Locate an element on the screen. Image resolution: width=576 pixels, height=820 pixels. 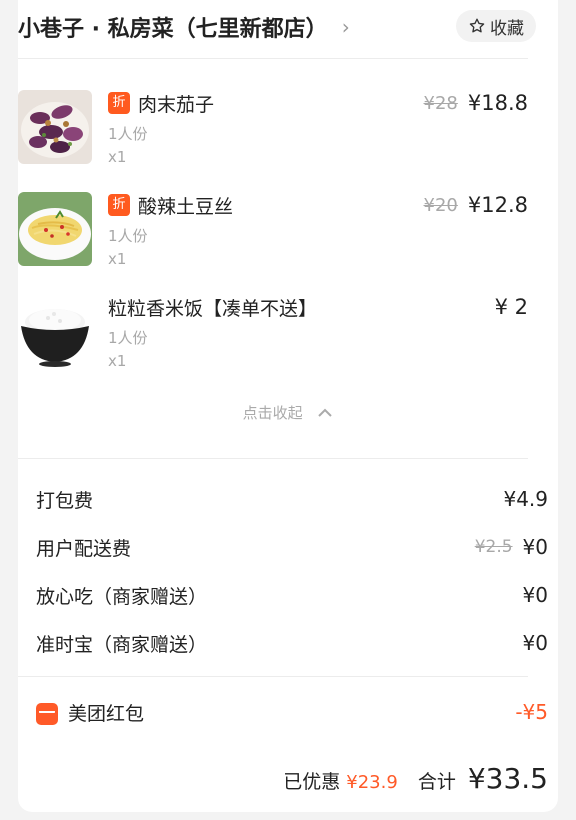
item-name: 粒粒香米饭【凑单不送】 is located at coordinates (213, 308).